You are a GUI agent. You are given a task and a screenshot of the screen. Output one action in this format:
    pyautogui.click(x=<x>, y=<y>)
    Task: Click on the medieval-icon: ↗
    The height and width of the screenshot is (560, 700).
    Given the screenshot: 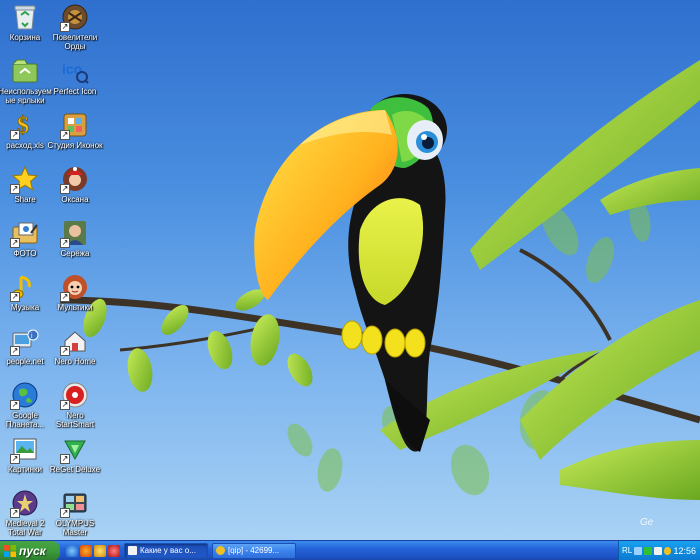 What is the action you would take?
    pyautogui.click(x=25, y=503)
    